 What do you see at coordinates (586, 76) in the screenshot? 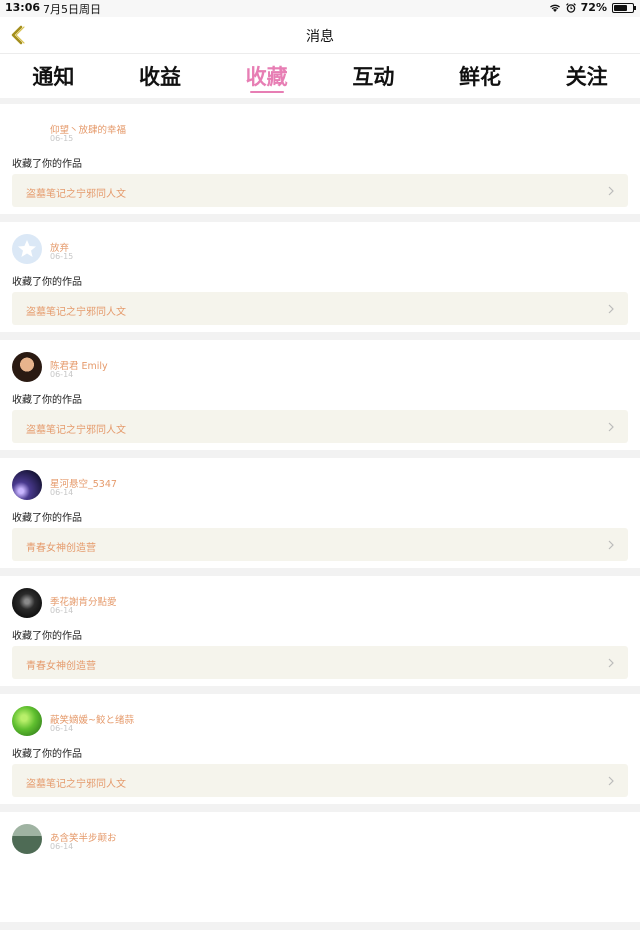
I see `tab-follow: 关注` at bounding box center [586, 76].